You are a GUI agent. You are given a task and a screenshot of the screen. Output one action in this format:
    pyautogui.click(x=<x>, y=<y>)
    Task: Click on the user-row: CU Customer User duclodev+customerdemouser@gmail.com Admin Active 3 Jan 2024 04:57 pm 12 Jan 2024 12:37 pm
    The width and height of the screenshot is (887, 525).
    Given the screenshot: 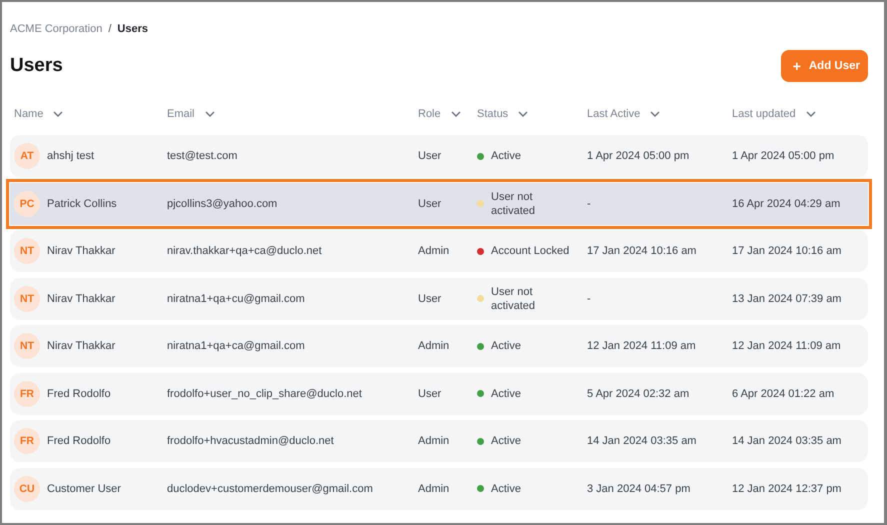 What is the action you would take?
    pyautogui.click(x=439, y=489)
    